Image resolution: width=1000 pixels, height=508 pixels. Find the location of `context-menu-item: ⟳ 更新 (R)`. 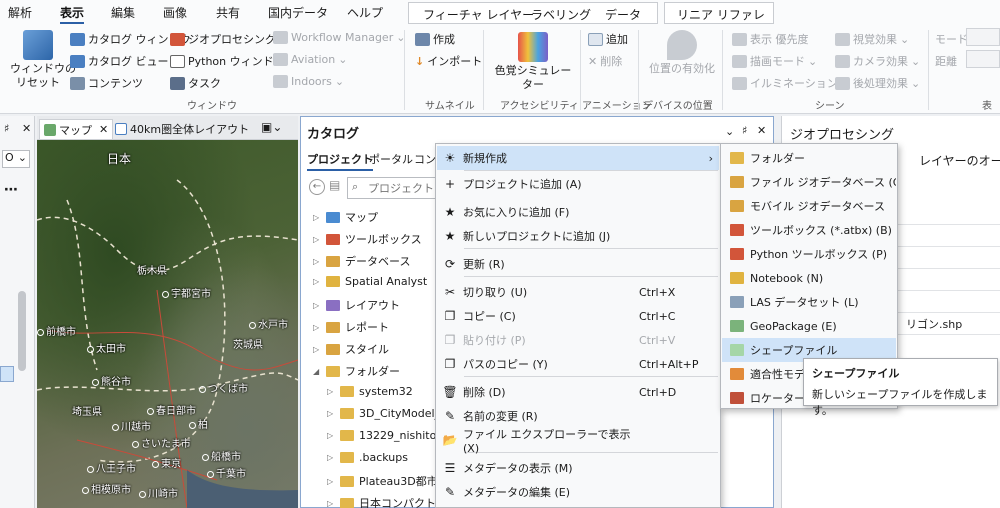

context-menu-item: ⟳ 更新 (R) is located at coordinates (578, 264).